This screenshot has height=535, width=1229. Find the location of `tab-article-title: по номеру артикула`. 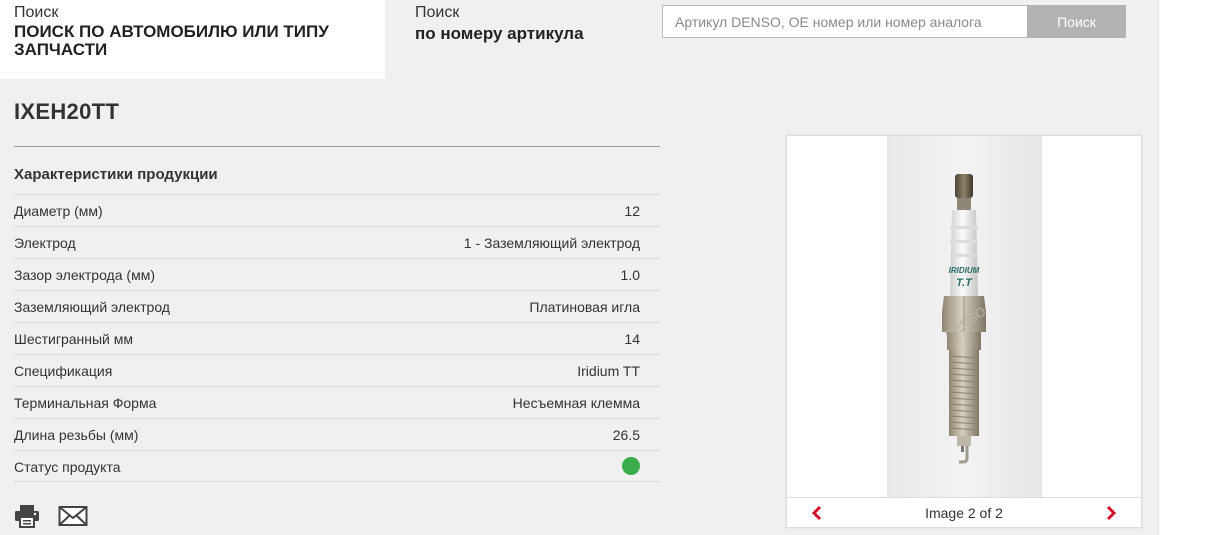

tab-article-title: по номеру артикула is located at coordinates (499, 33).